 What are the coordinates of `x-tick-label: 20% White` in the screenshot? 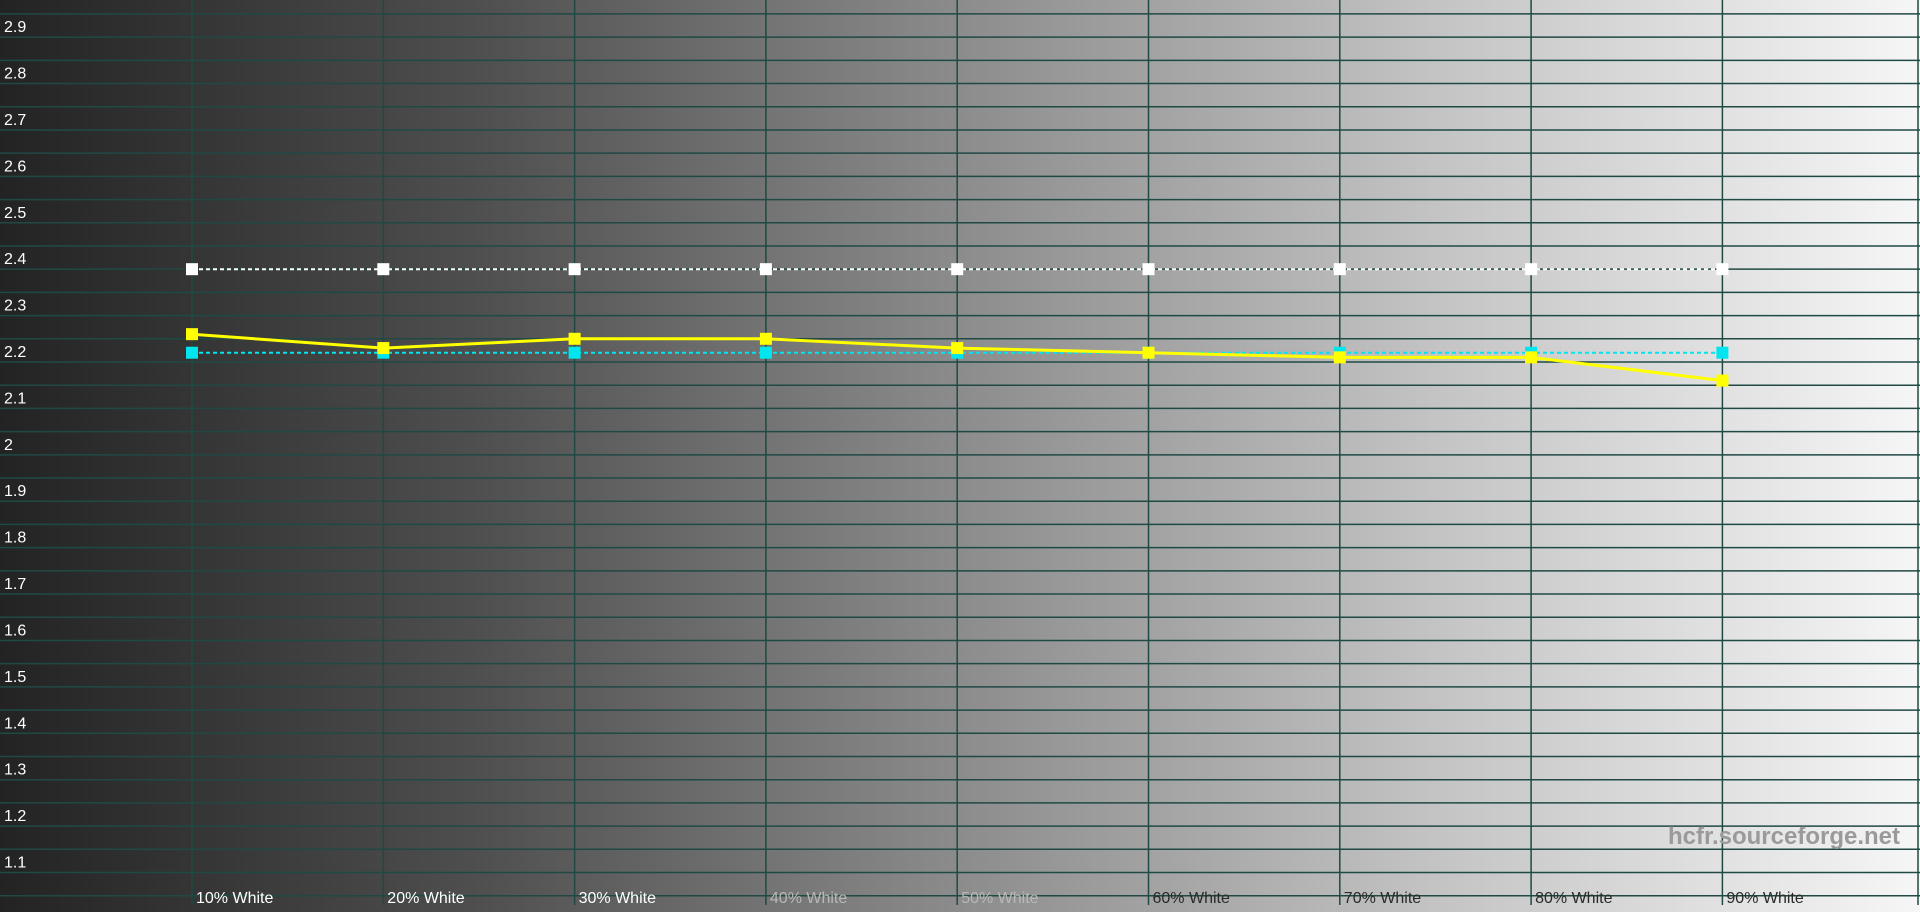 It's located at (425, 898).